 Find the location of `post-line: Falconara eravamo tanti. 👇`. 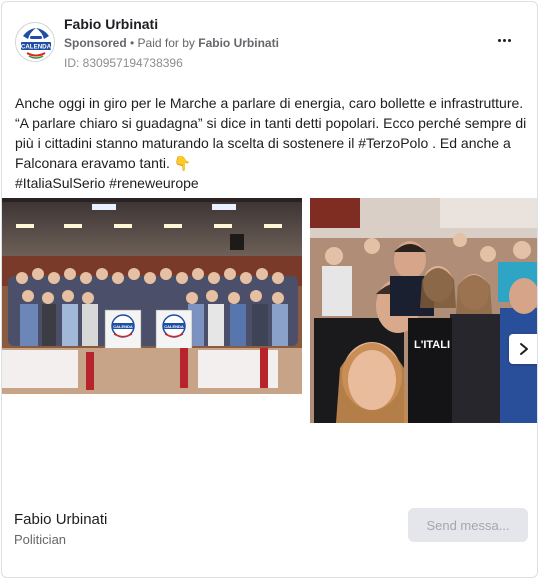

post-line: Falconara eravamo tanti. 👇 is located at coordinates (103, 163).